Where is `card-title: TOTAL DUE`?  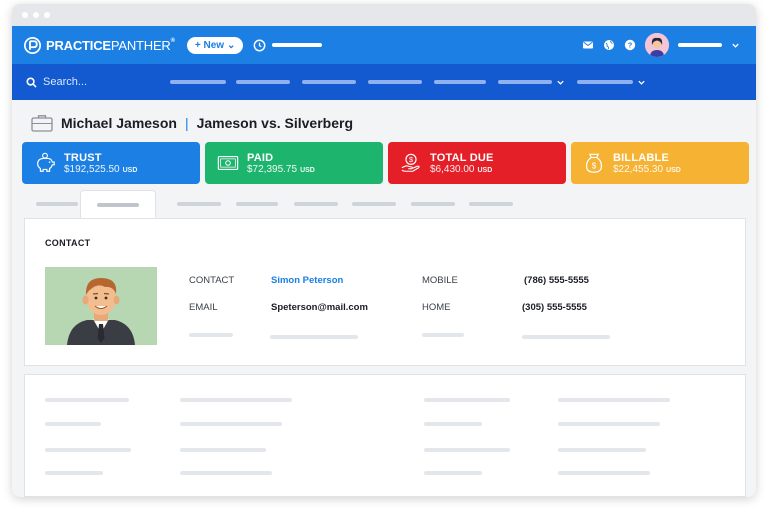 card-title: TOTAL DUE is located at coordinates (462, 157).